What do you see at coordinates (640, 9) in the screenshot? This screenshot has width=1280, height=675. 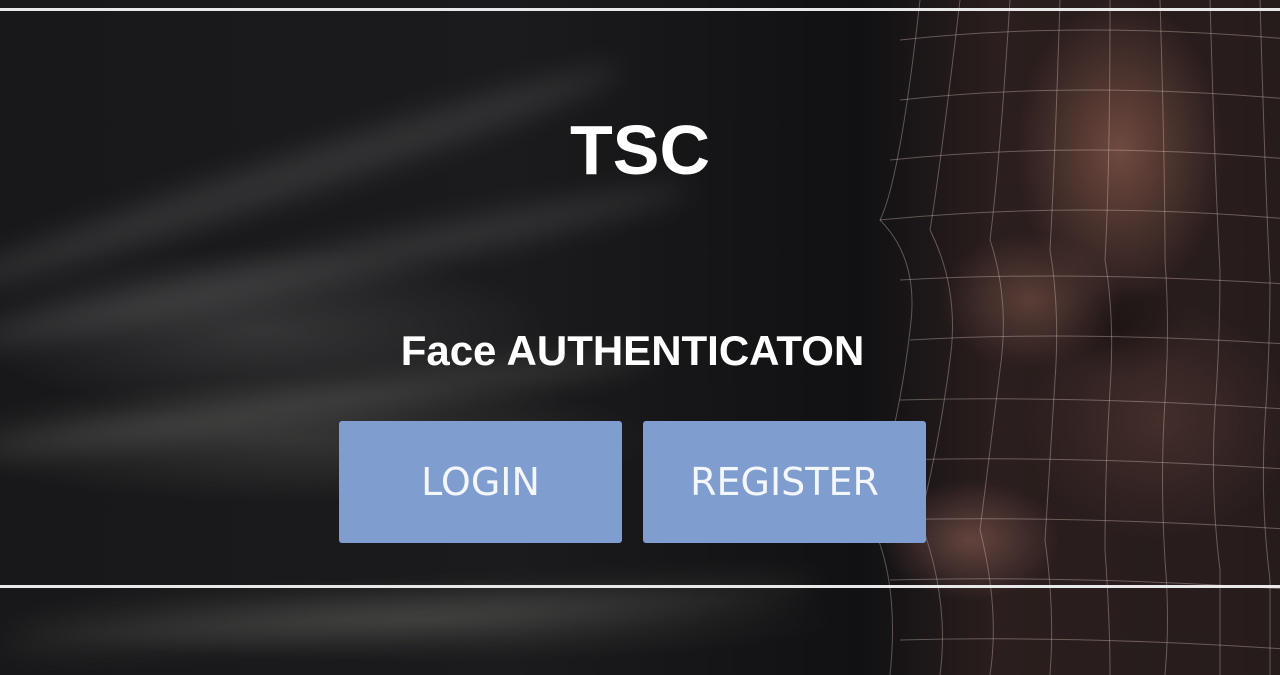 I see `top-divider` at bounding box center [640, 9].